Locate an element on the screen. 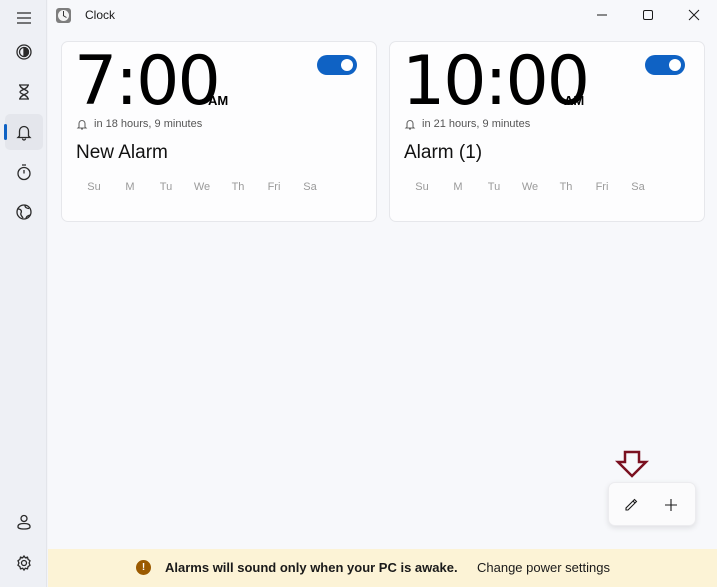 The width and height of the screenshot is (717, 587). stopwatch-icon is located at coordinates (24, 172).